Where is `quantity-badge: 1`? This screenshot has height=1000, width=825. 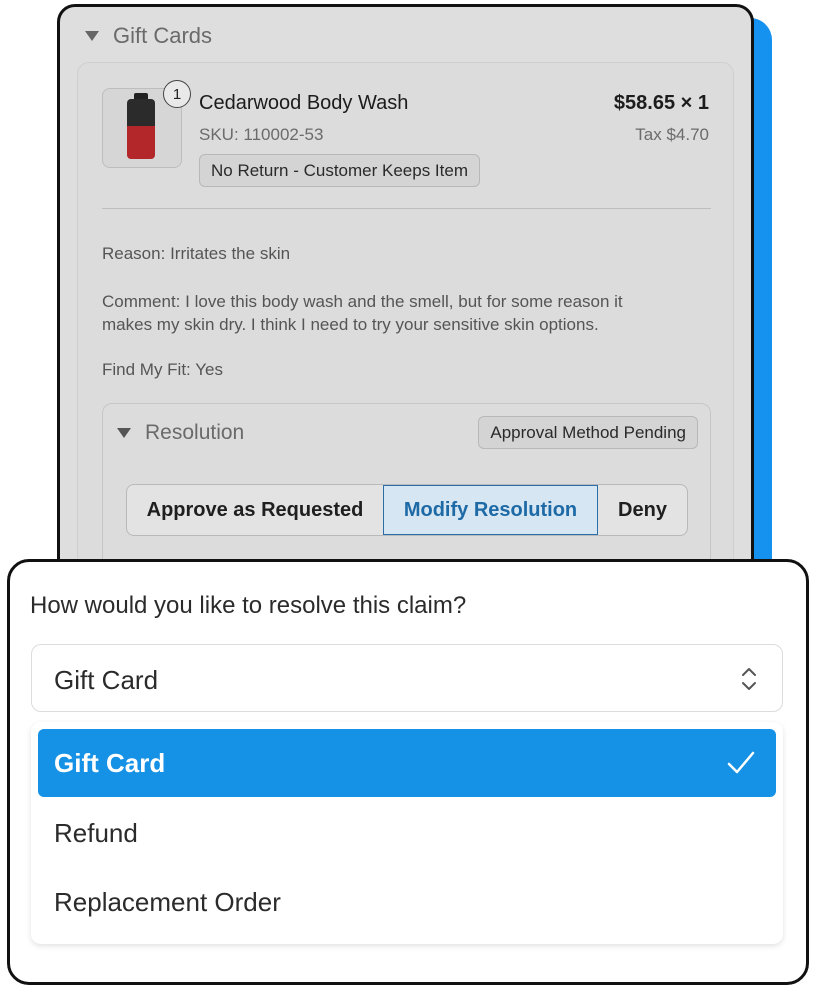
quantity-badge: 1 is located at coordinates (177, 94).